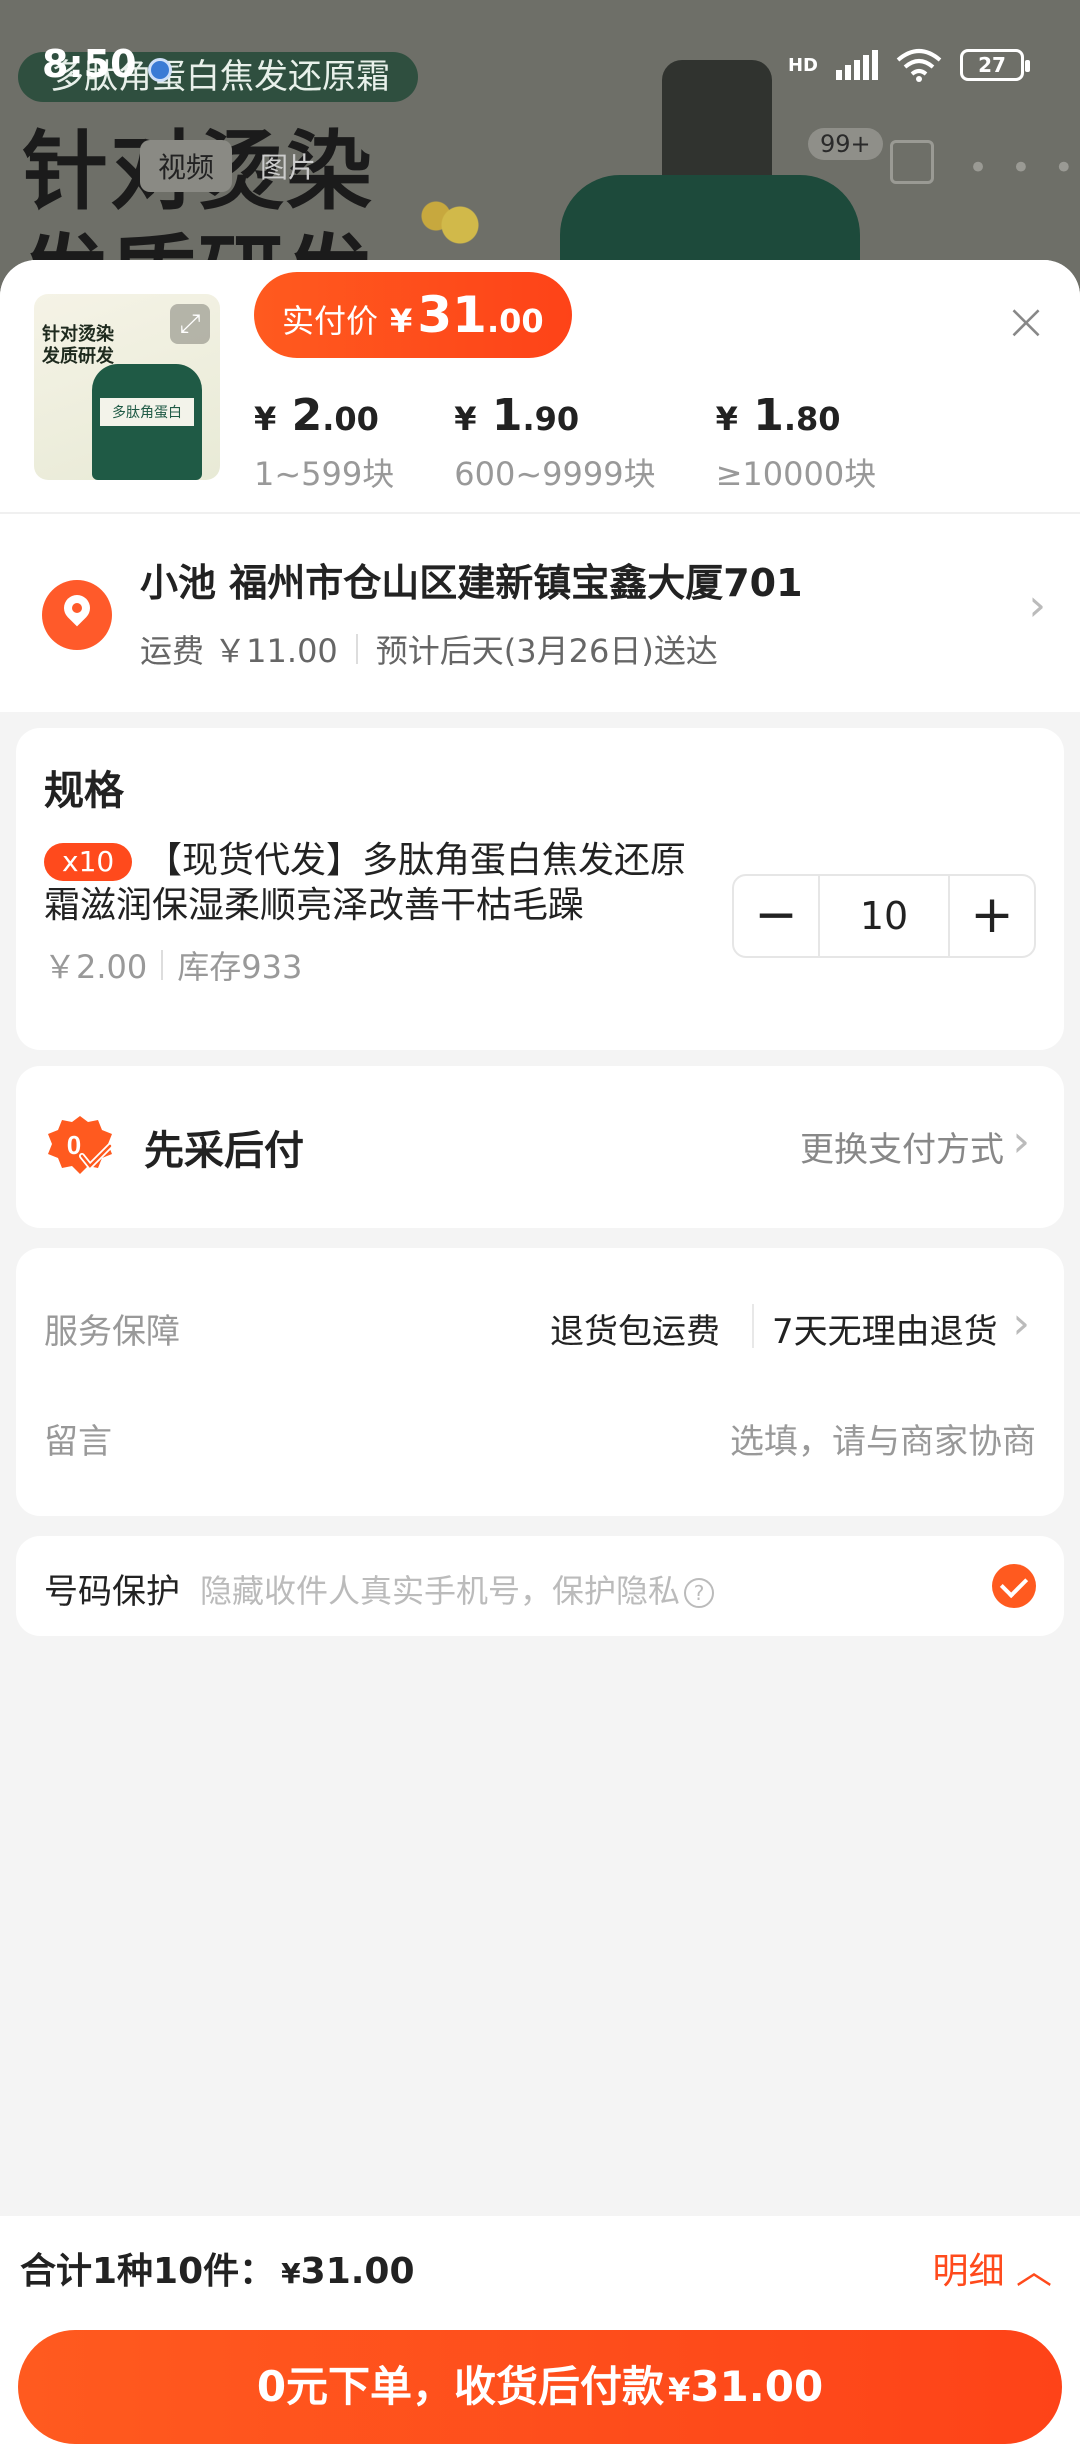 Image resolution: width=1080 pixels, height=2460 pixels. I want to click on message-label: 留言, so click(78, 1442).